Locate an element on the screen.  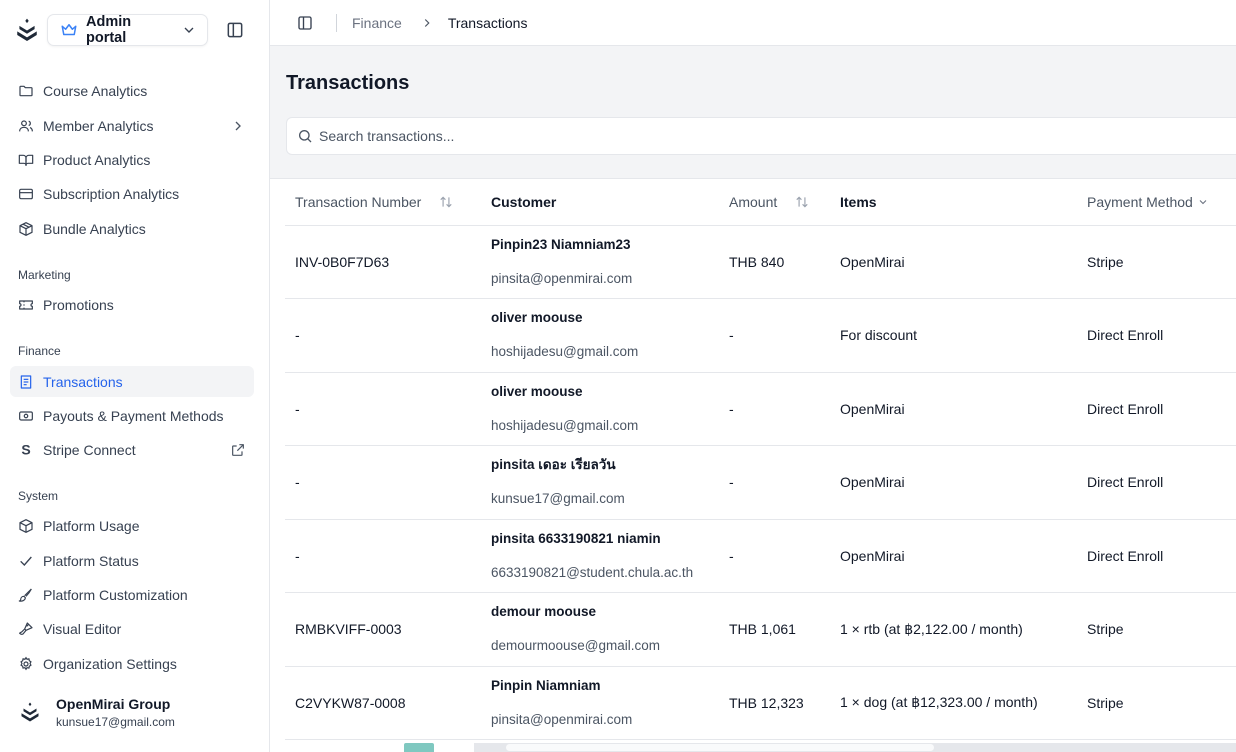
sidebar-item-stripe-connect: S Stripe Connect is located at coordinates (132, 449).